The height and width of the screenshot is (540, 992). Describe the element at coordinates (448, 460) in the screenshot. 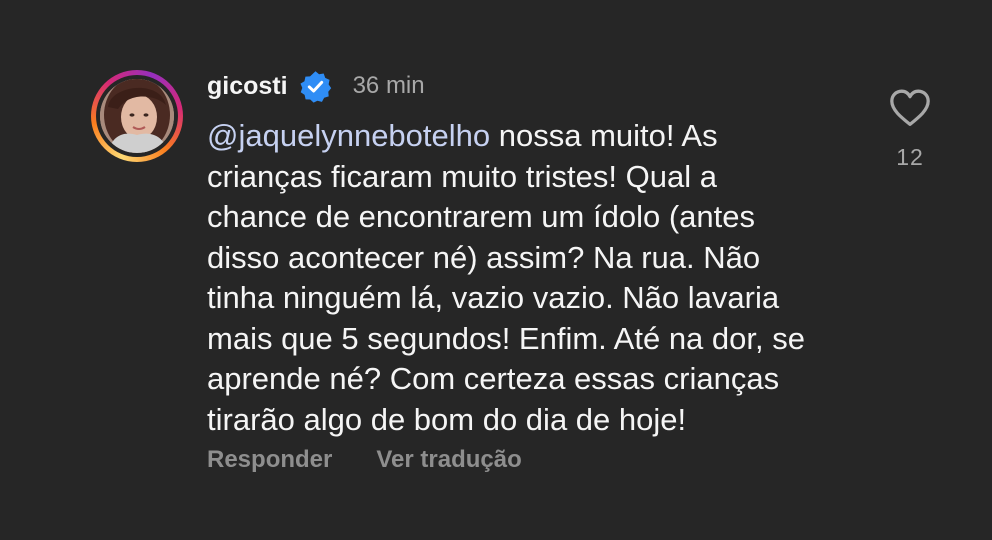

I see `see-translation-button: Ver tradução` at that location.